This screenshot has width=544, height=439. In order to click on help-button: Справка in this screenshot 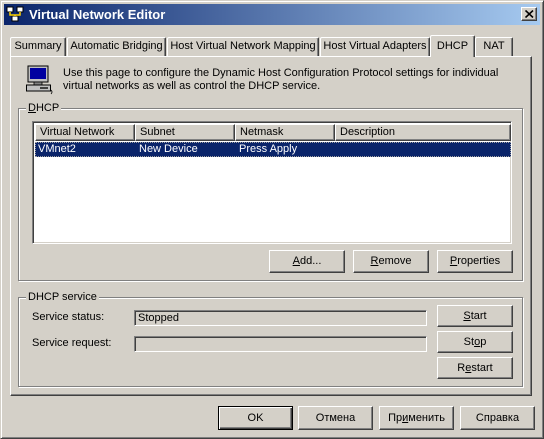, I will do `click(497, 418)`.